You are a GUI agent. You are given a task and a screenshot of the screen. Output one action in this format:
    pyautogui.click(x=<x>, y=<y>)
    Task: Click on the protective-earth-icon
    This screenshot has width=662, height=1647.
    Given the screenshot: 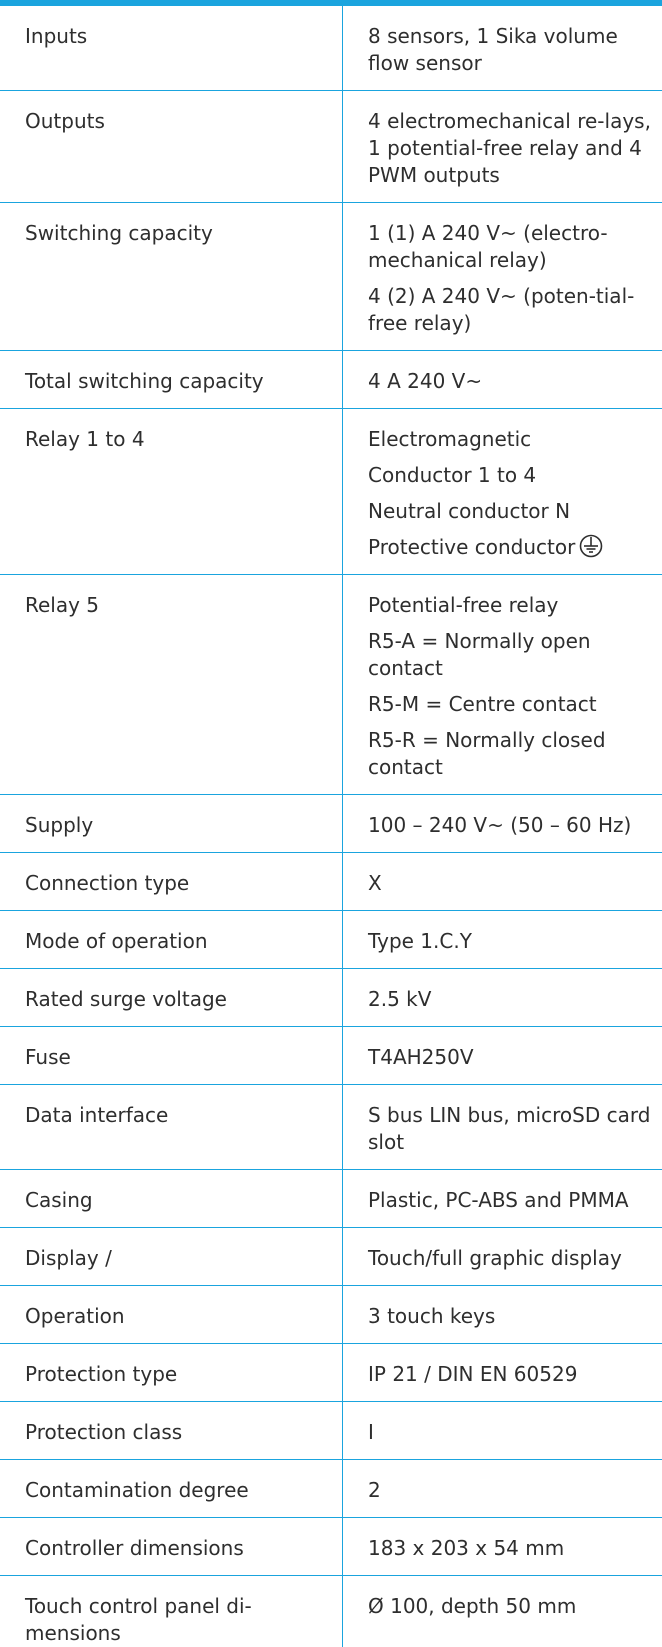 What is the action you would take?
    pyautogui.click(x=591, y=546)
    